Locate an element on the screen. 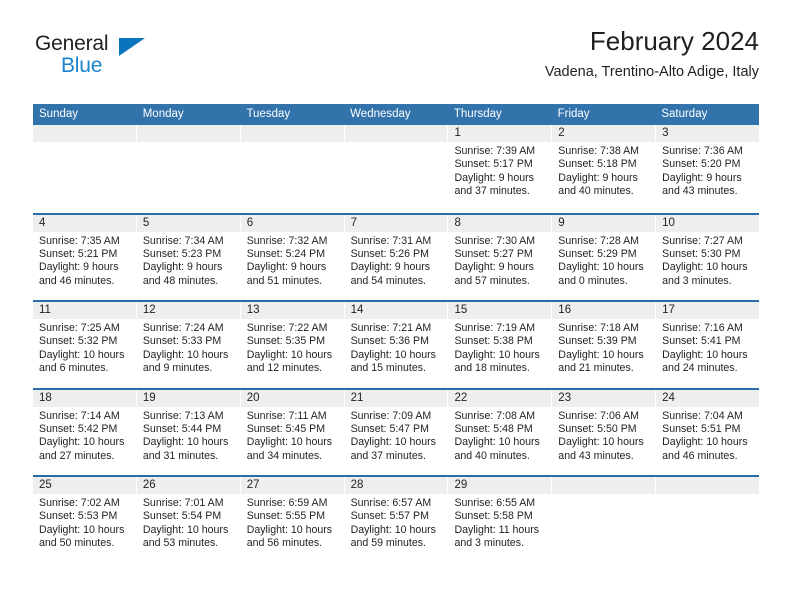 This screenshot has height=612, width=792. day-detail-line: Sunrise: 6:59 AM is located at coordinates (287, 503).